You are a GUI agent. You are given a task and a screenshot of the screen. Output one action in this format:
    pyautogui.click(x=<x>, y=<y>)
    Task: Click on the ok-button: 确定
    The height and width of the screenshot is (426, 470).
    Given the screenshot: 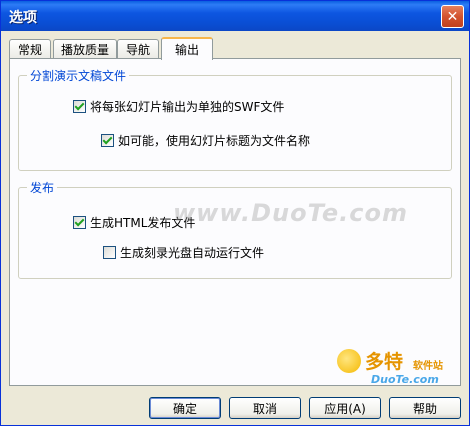 What is the action you would take?
    pyautogui.click(x=185, y=408)
    